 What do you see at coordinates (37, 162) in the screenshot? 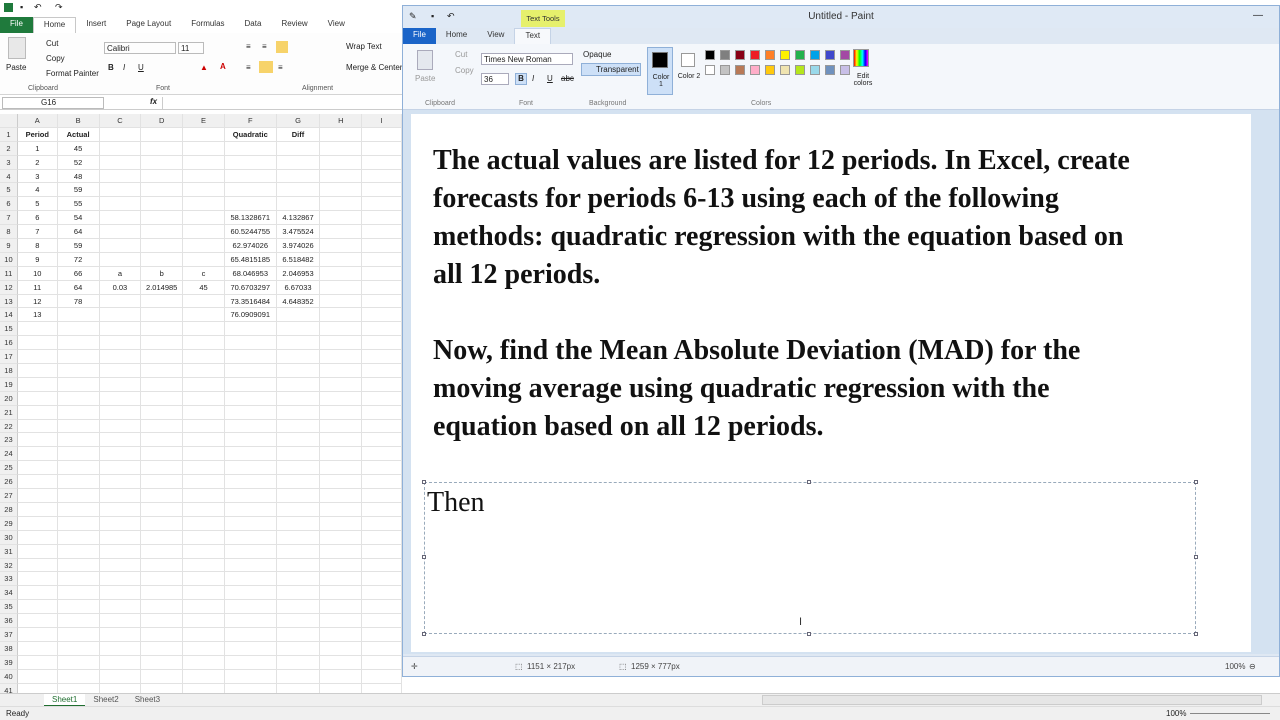
I see `grid-cell: 2` at bounding box center [37, 162].